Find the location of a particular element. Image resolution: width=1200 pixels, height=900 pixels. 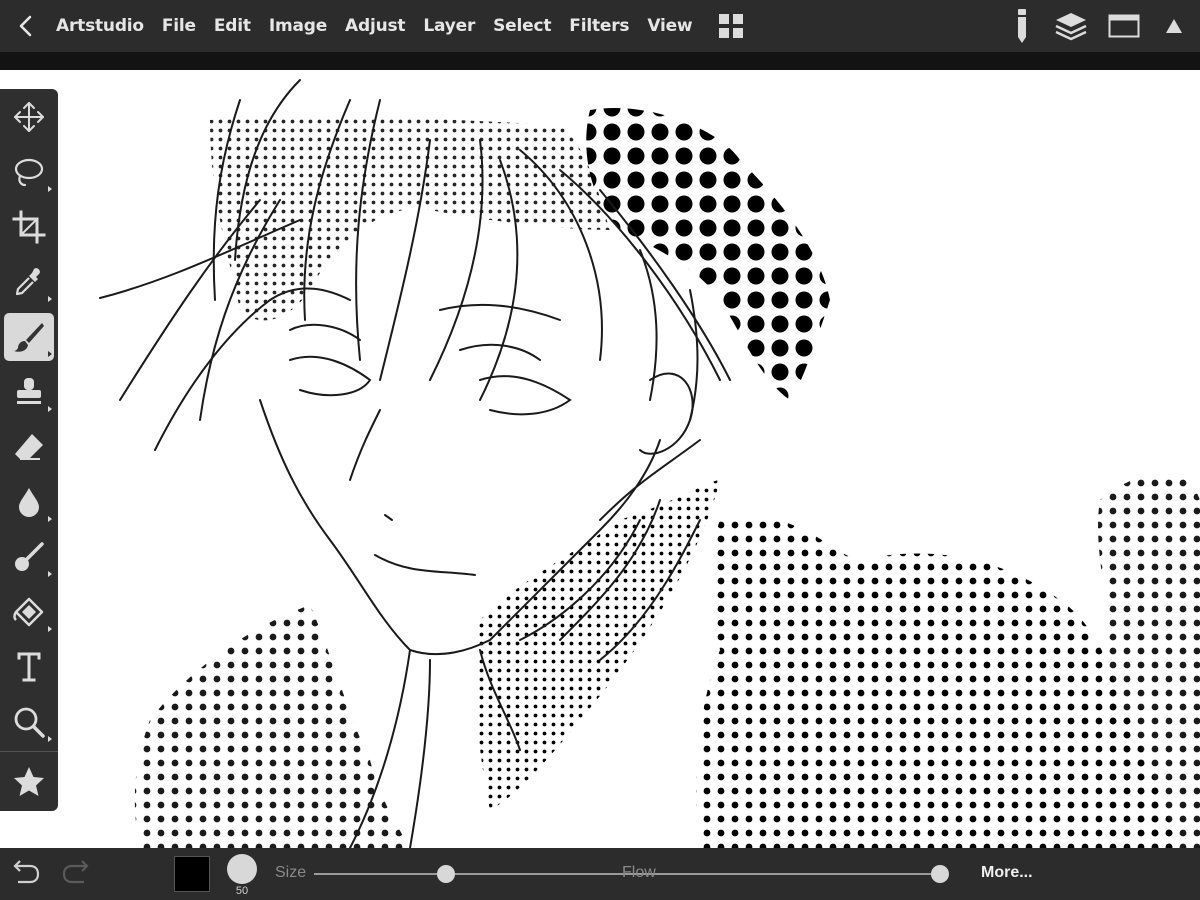

menu-image: Image is located at coordinates (298, 26).